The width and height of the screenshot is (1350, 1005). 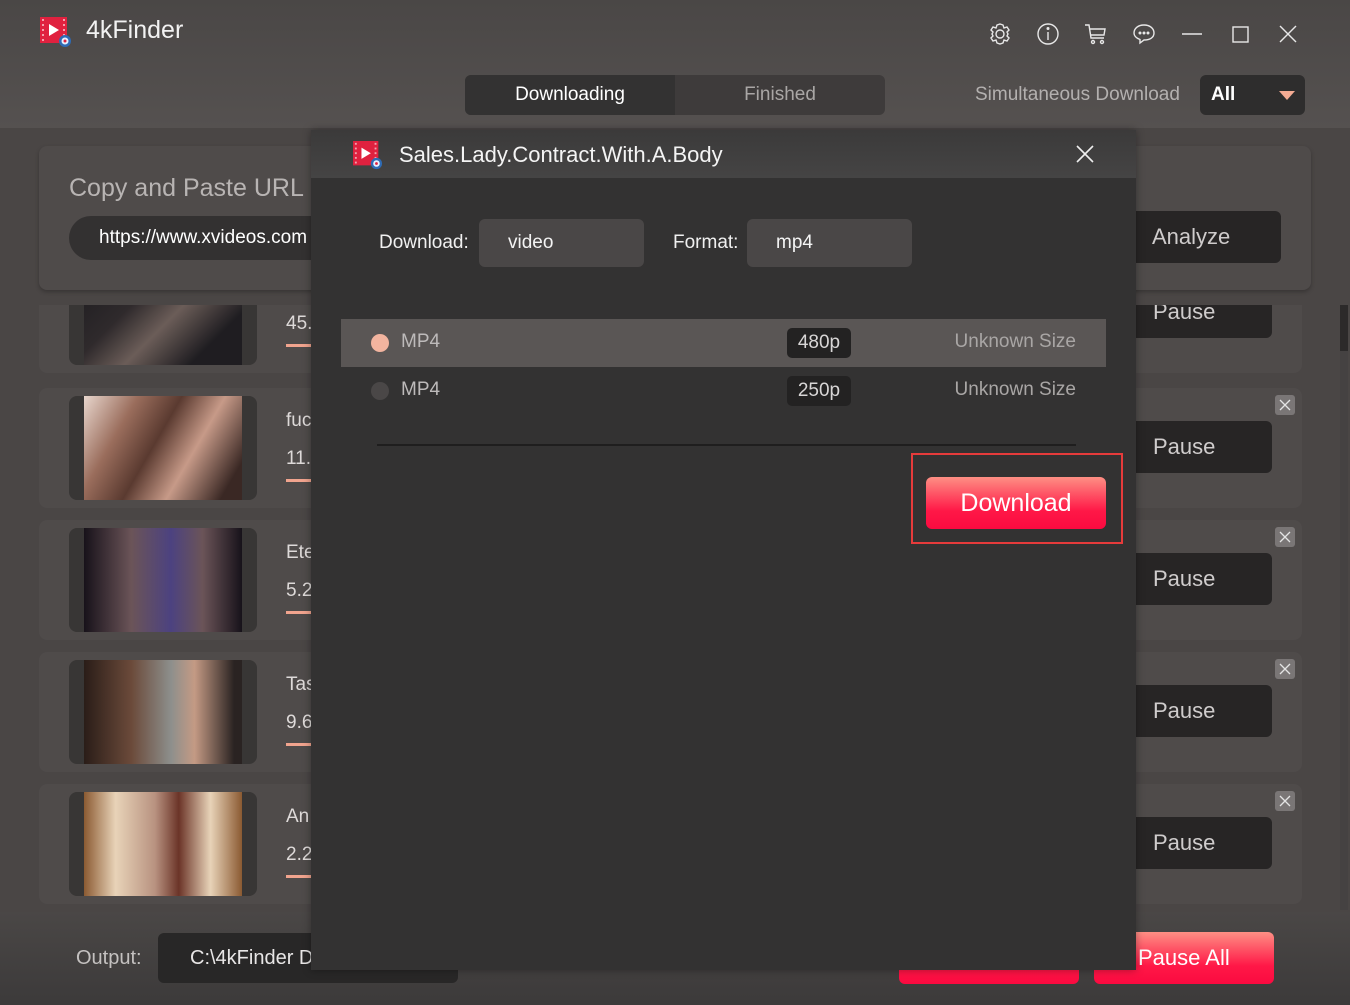 I want to click on item-size: 9.6, so click(x=299, y=722).